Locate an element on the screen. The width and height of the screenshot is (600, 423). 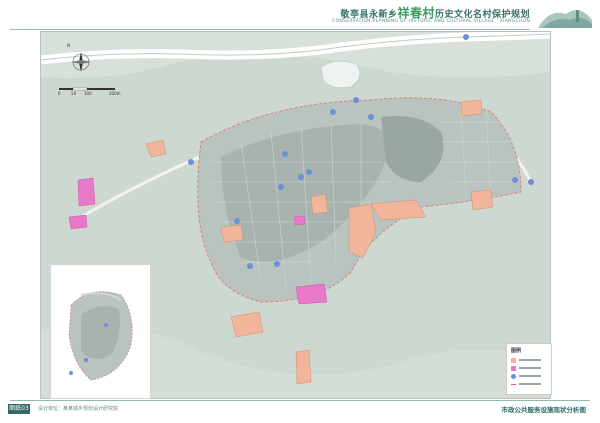
header-divider is located at coordinates (270, 29).